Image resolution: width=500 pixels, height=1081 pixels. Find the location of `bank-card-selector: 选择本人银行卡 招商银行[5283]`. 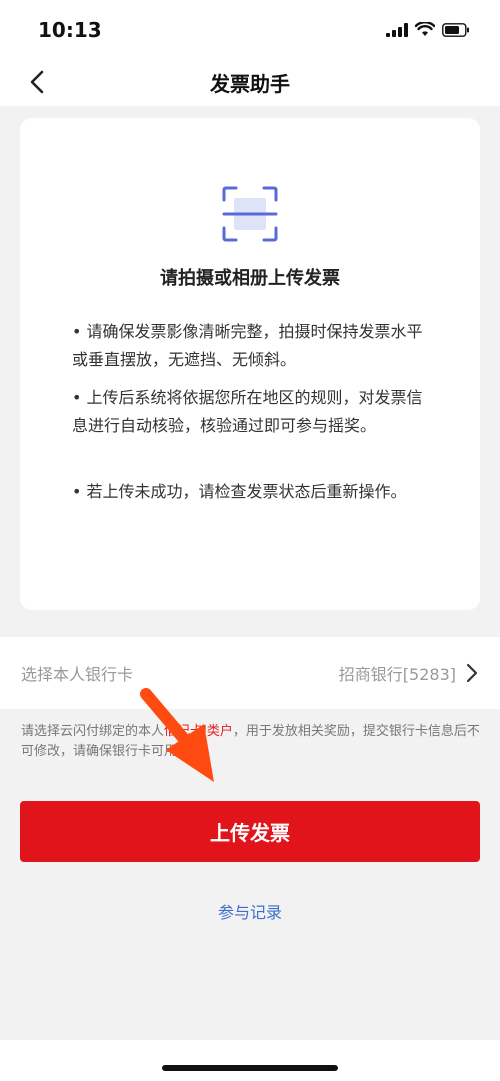

bank-card-selector: 选择本人银行卡 招商银行[5283] is located at coordinates (250, 673).